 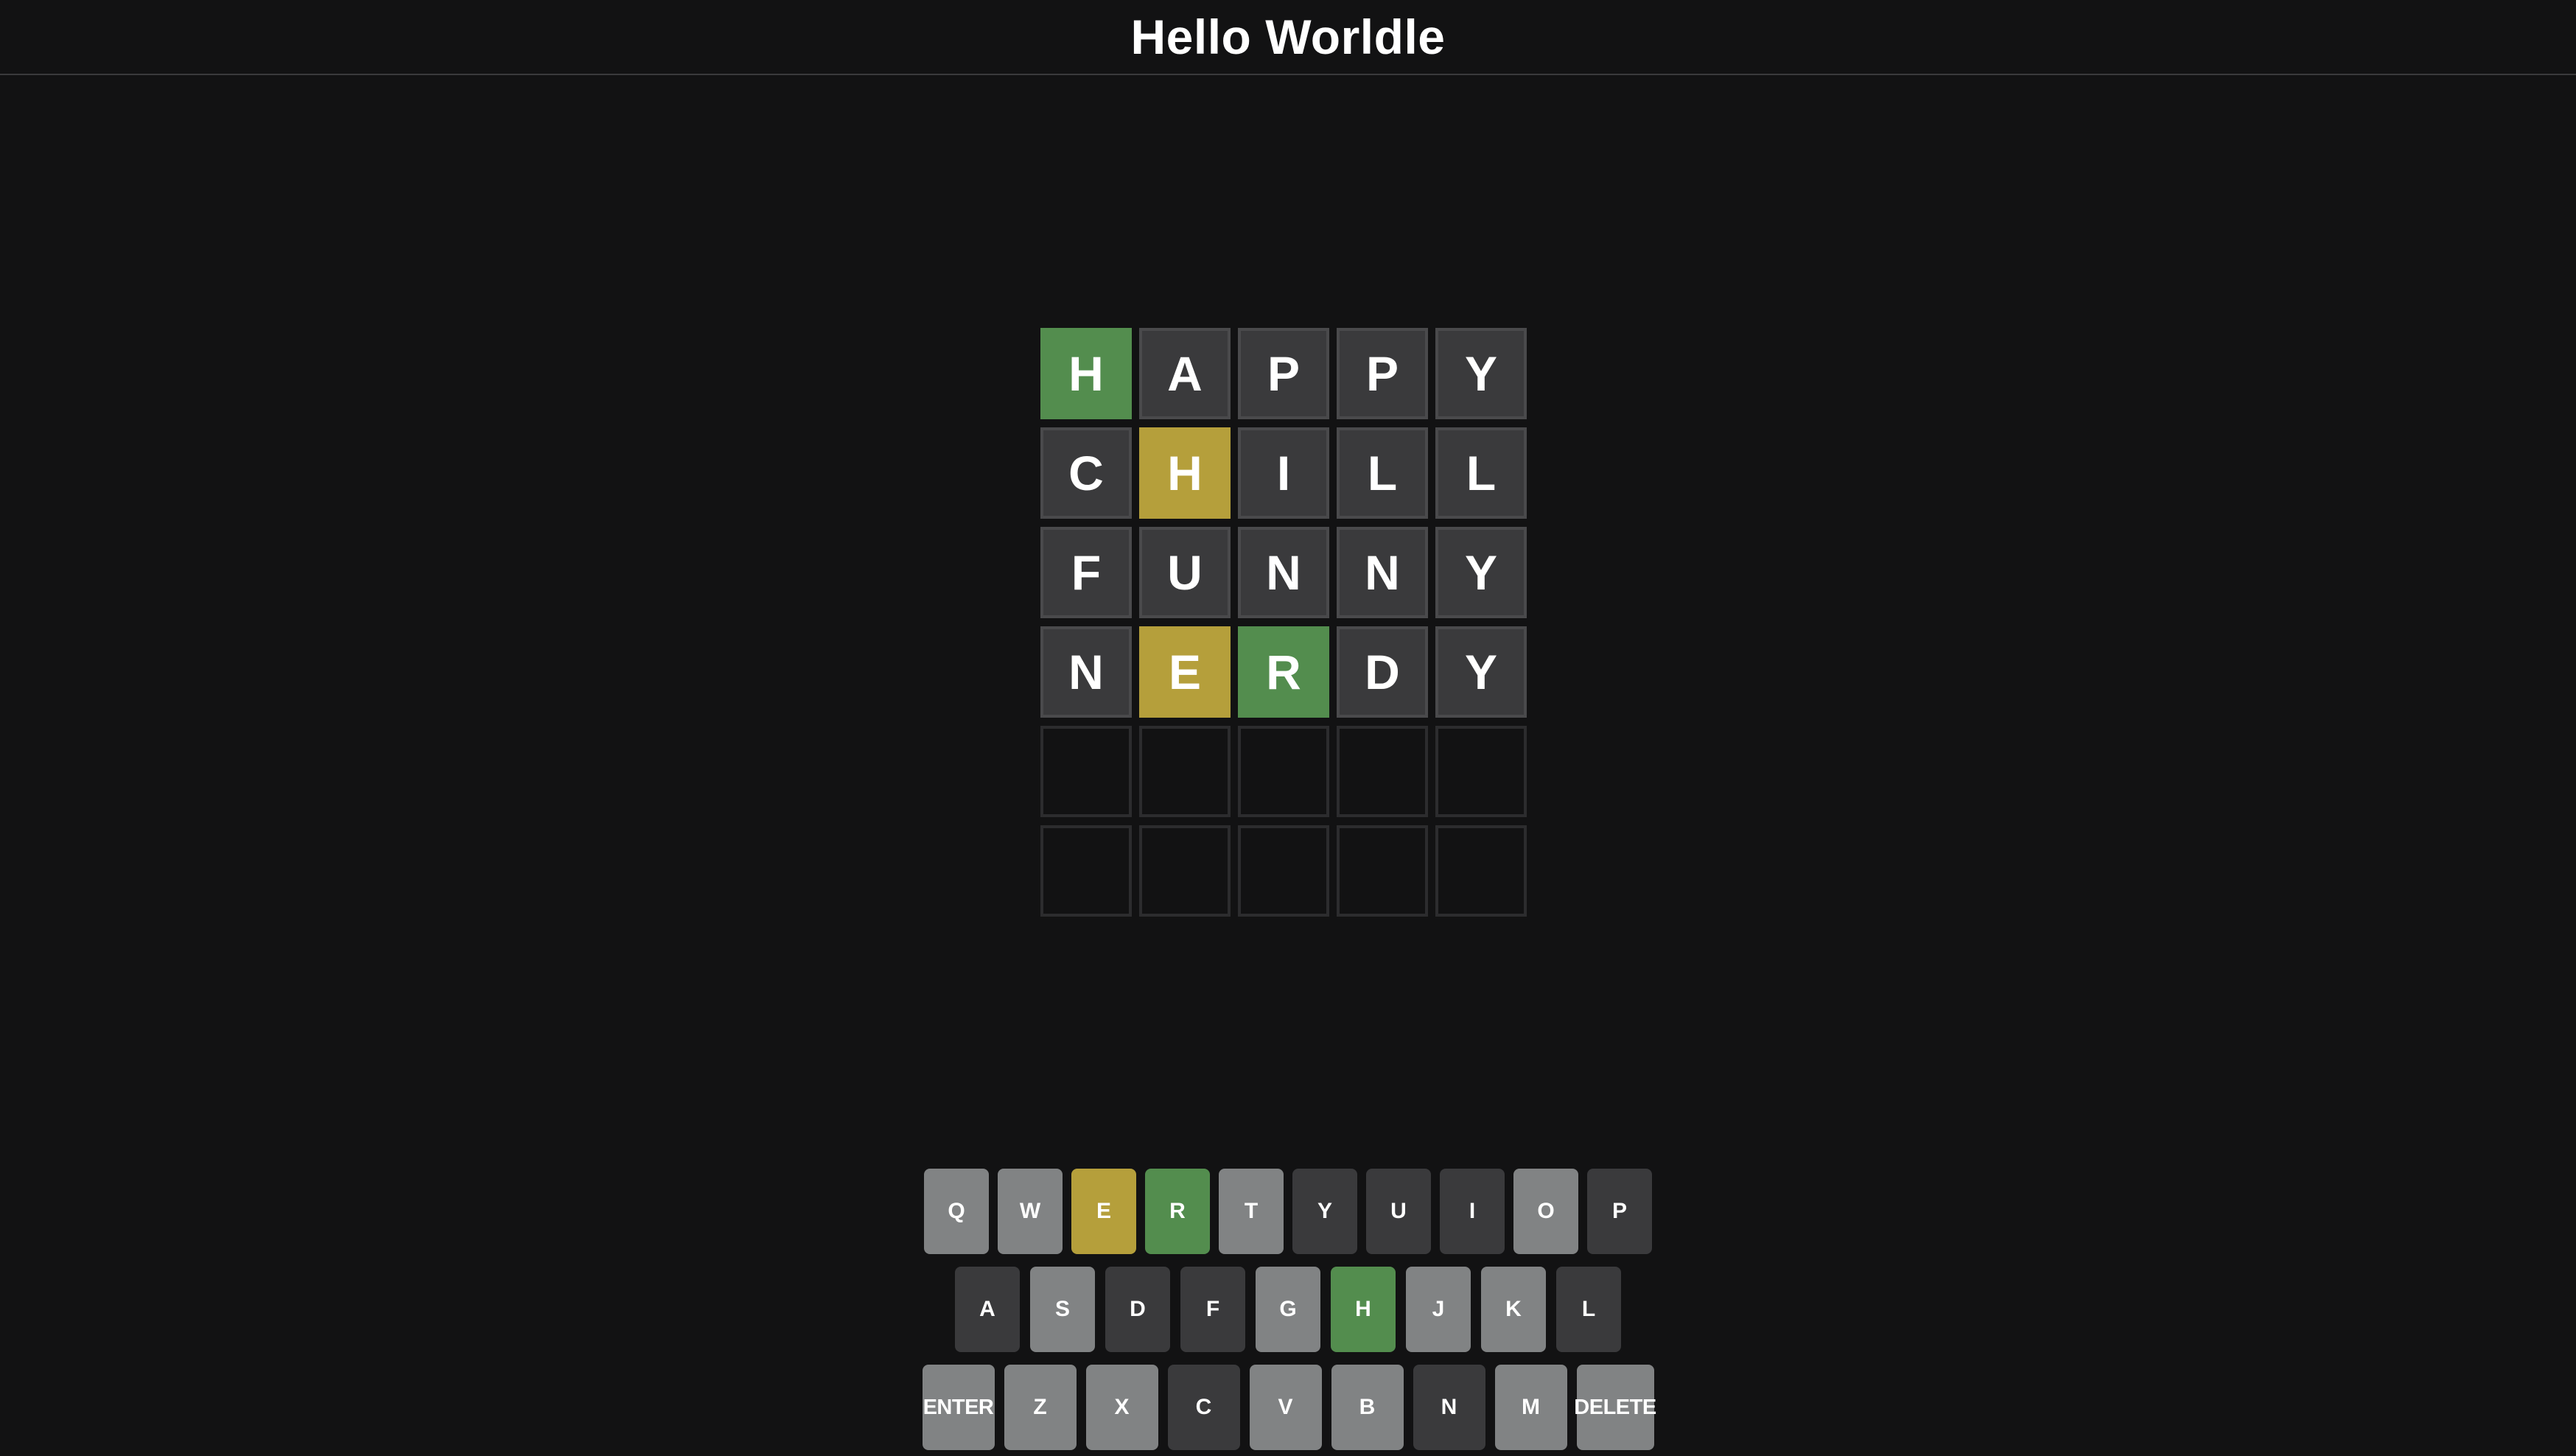 I want to click on key-d: D, so click(x=1137, y=1309).